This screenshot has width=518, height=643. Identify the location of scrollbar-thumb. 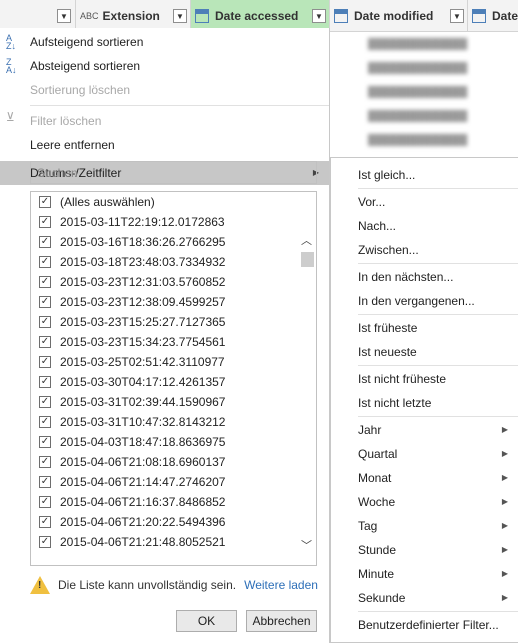
(307, 259).